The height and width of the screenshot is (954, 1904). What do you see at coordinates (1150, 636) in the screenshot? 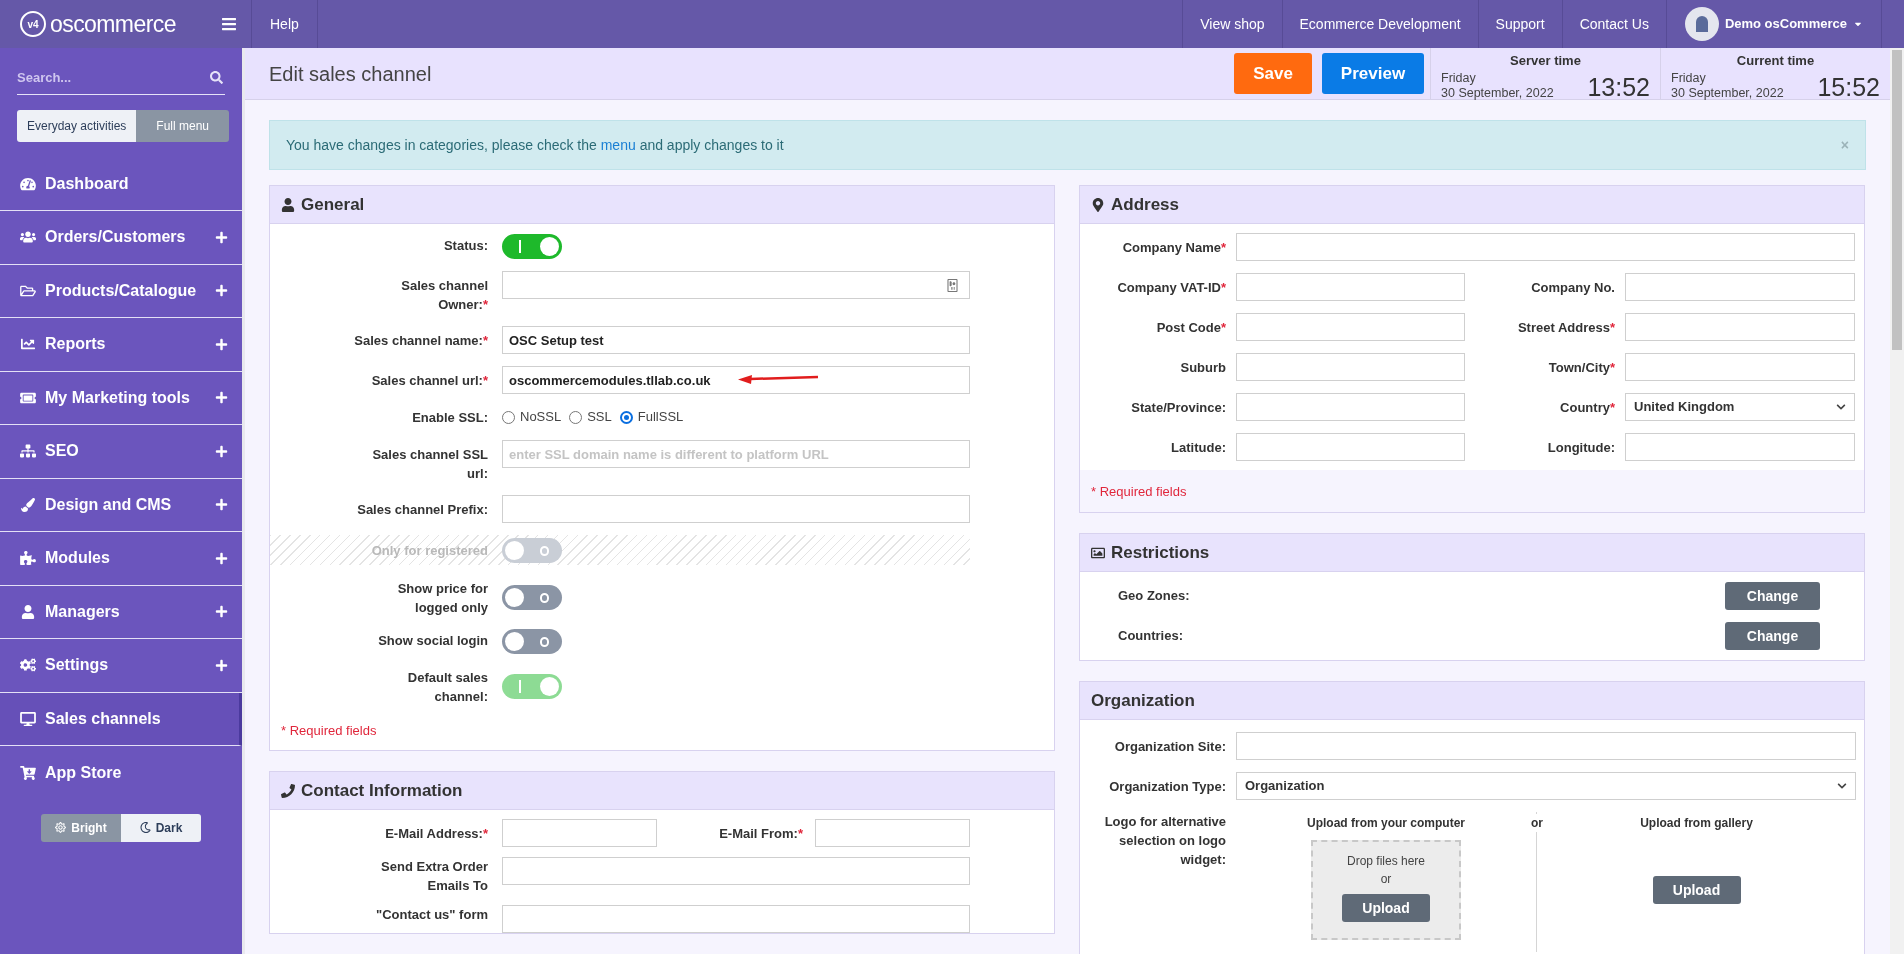
I see `restriction-label: Countries:` at bounding box center [1150, 636].